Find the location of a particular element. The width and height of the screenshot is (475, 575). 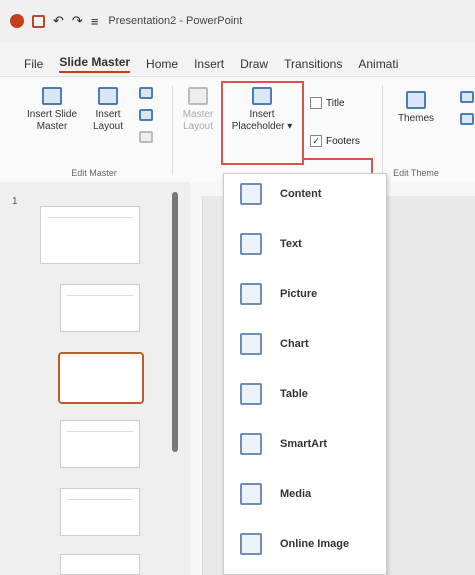

tab-home: Home is located at coordinates (162, 64).